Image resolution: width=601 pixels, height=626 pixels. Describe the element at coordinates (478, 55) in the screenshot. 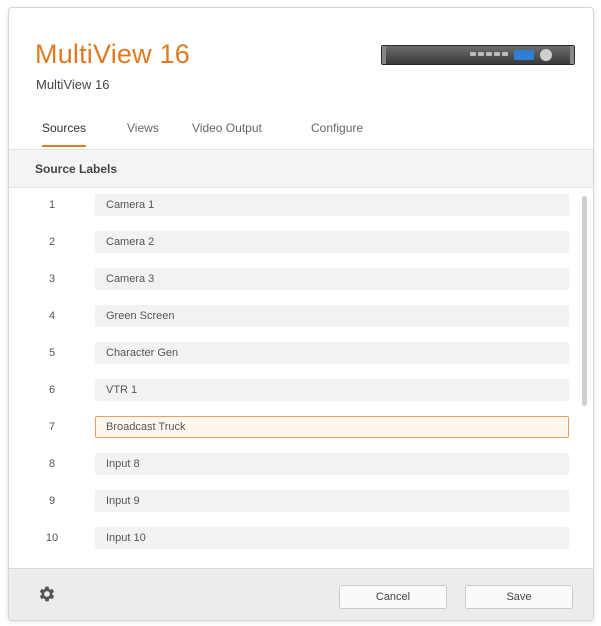

I see `device-image` at that location.